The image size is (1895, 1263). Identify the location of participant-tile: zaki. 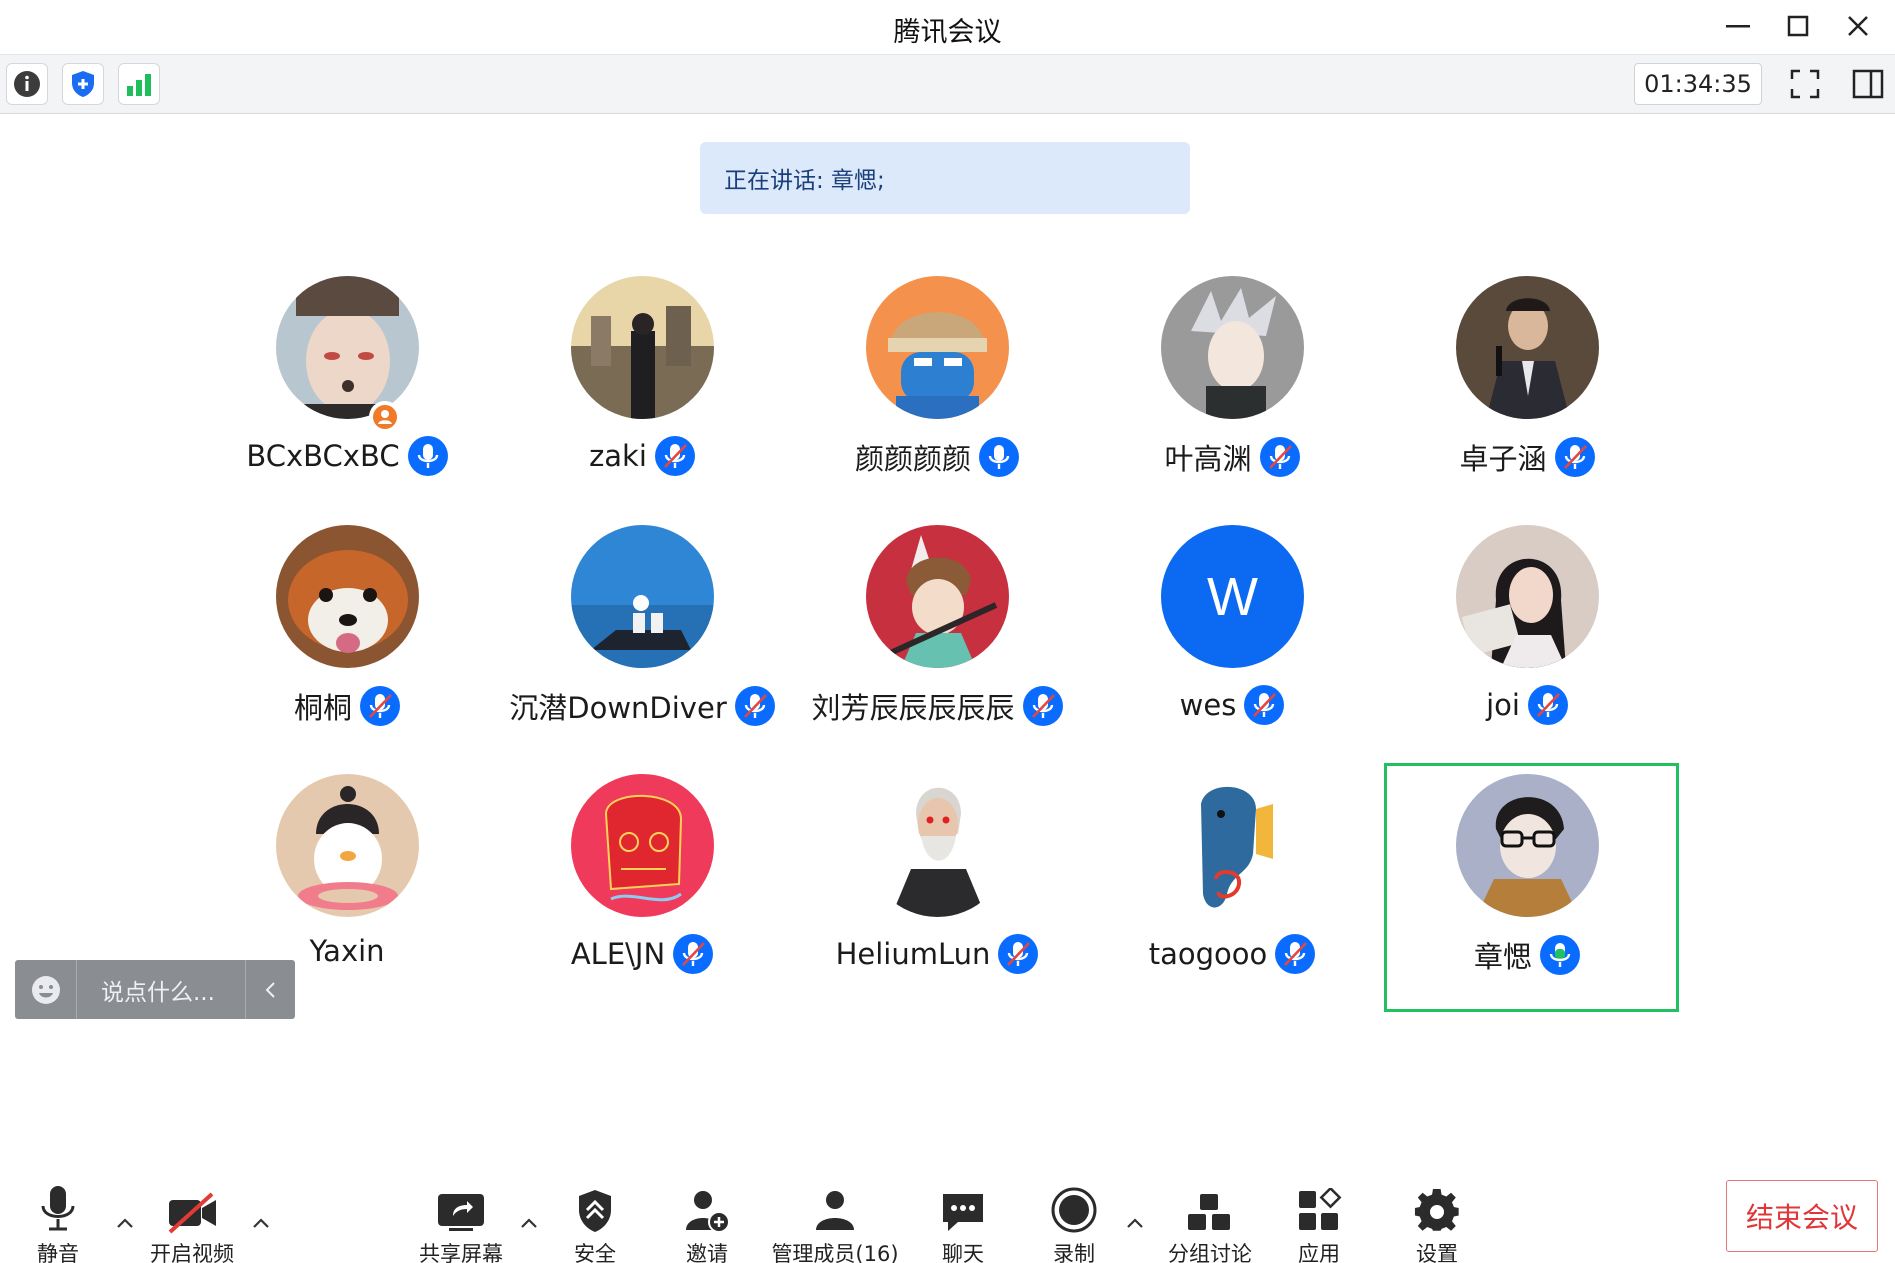
(642, 398).